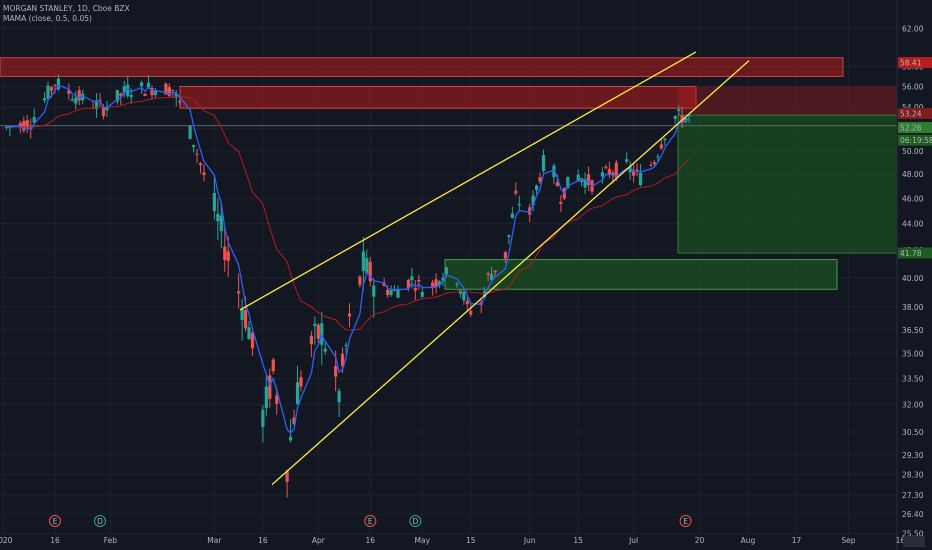 The width and height of the screenshot is (932, 550). I want to click on price-tick-label: 29.30, so click(913, 455).